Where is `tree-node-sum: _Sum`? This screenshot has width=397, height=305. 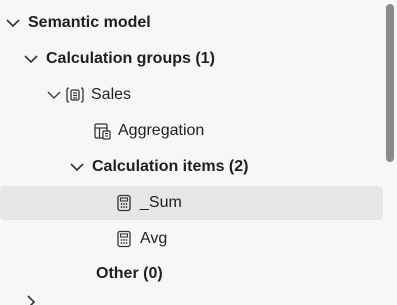
tree-node-sum: _Sum is located at coordinates (191, 203).